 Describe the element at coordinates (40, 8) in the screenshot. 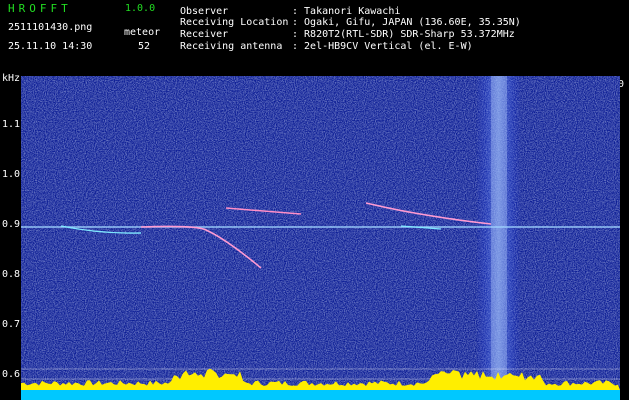

I see `app-title: HROFFT` at that location.